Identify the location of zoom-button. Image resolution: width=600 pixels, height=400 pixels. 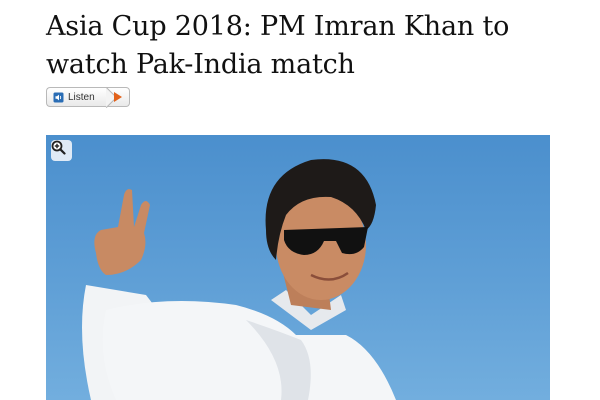
(61, 150).